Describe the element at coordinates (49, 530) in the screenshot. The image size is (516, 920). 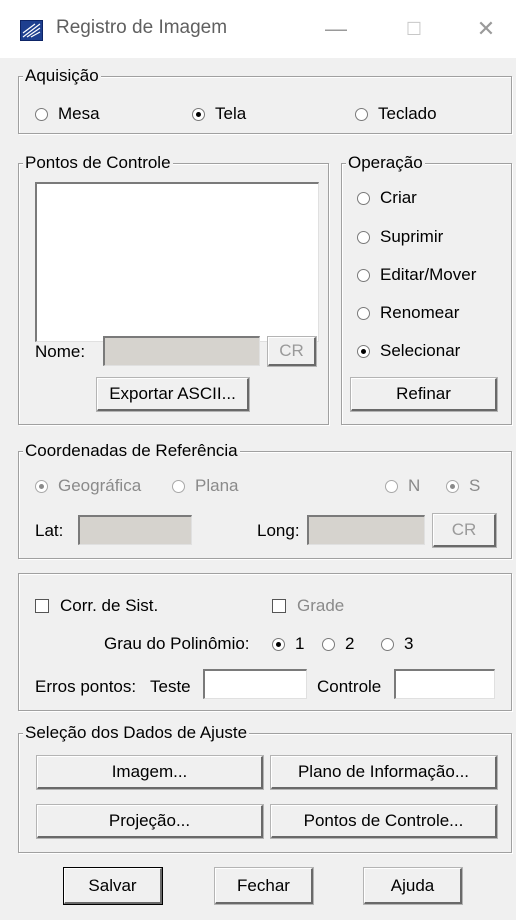
I see `lat-label: Lat:` at that location.